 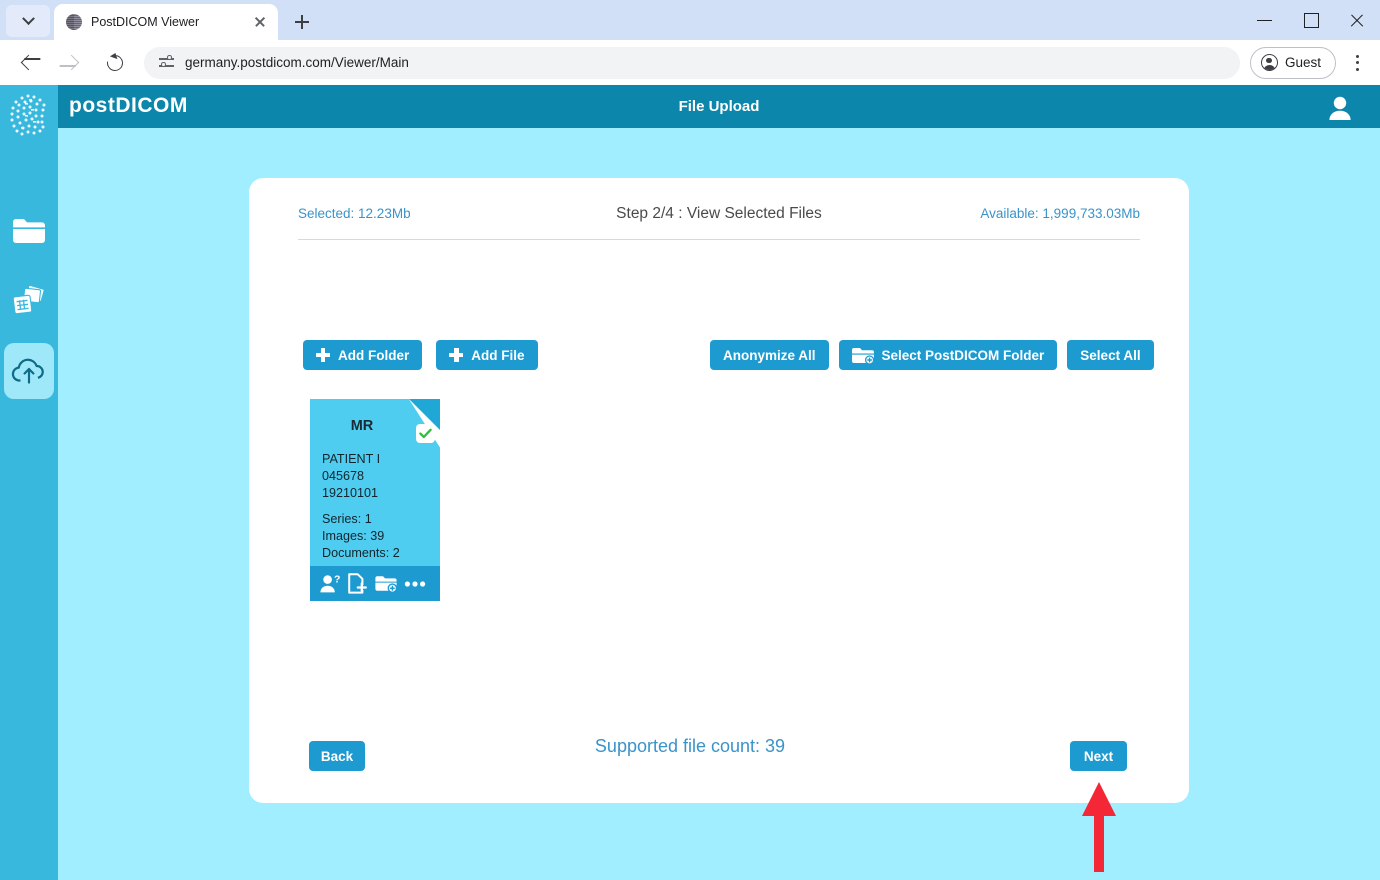 I want to click on sidebar-item-studies, so click(x=29, y=301).